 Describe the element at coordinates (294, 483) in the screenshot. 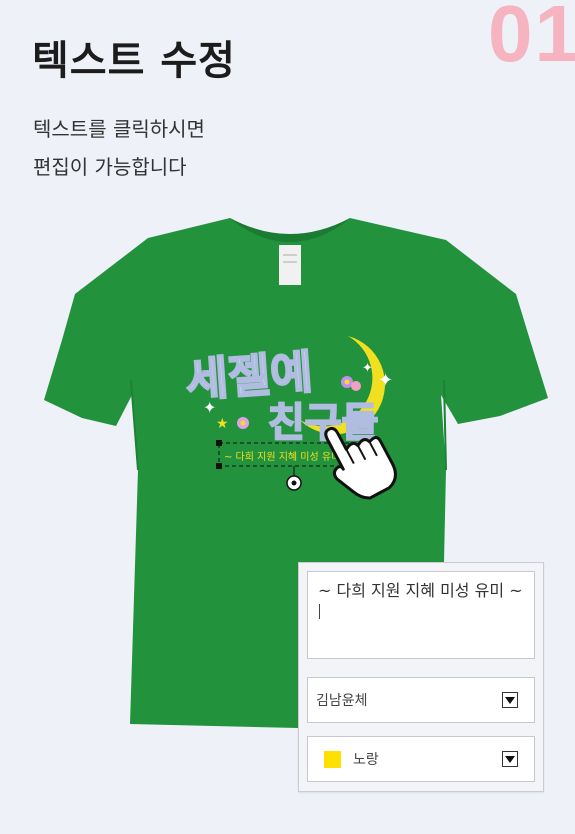

I see `rotate-icon` at that location.